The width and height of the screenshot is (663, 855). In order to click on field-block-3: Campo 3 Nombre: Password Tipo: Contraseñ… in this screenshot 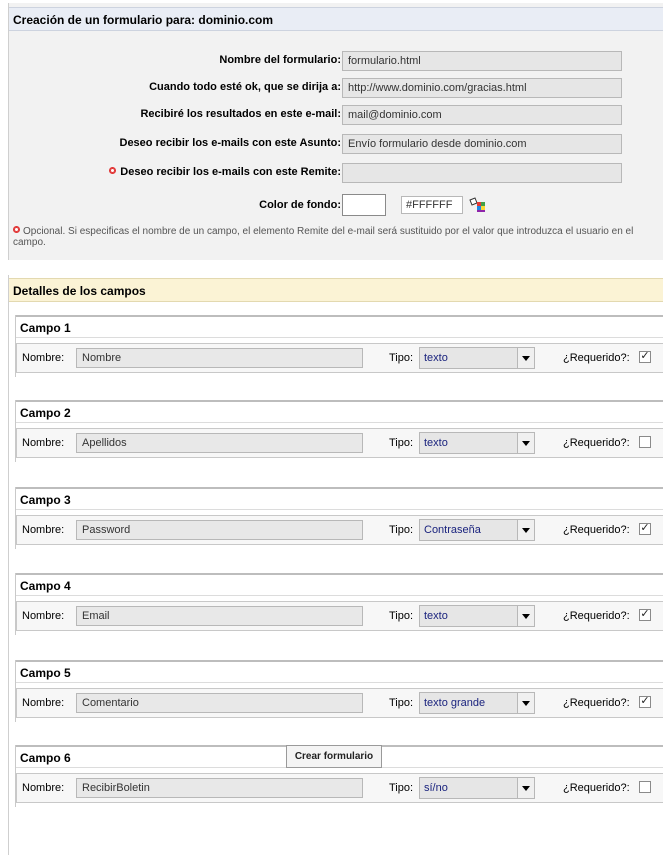, I will do `click(339, 518)`.